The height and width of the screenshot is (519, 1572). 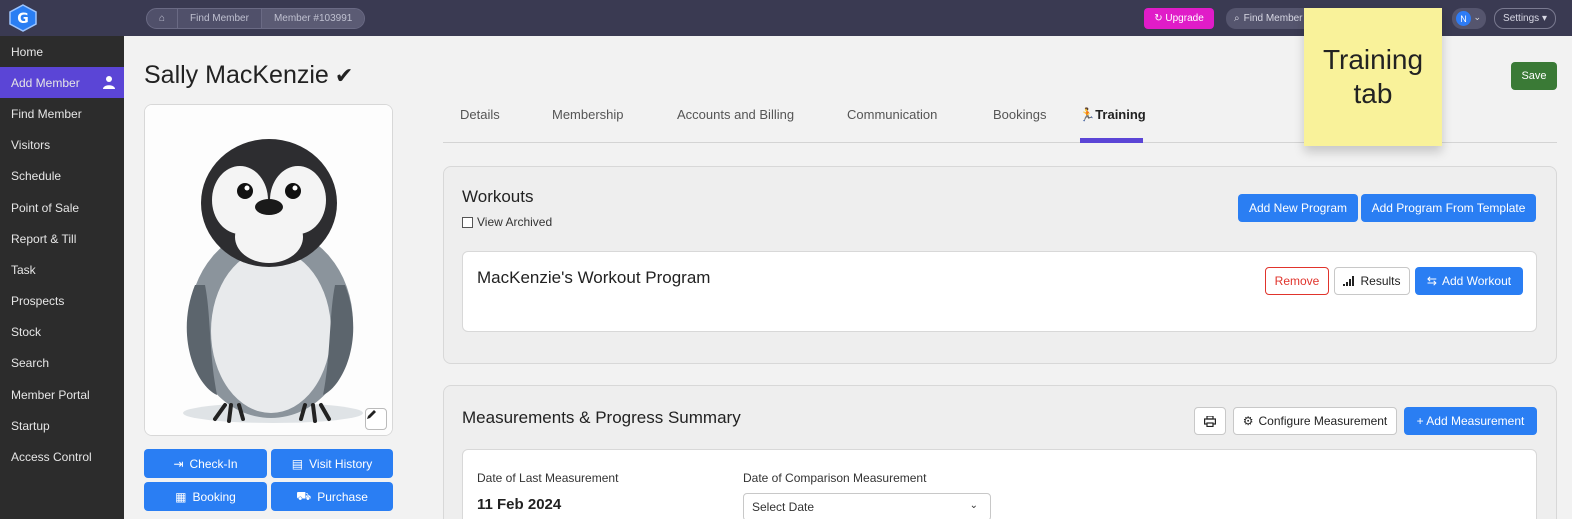 I want to click on upgrade-button: ↻ Upgrade, so click(x=1179, y=18).